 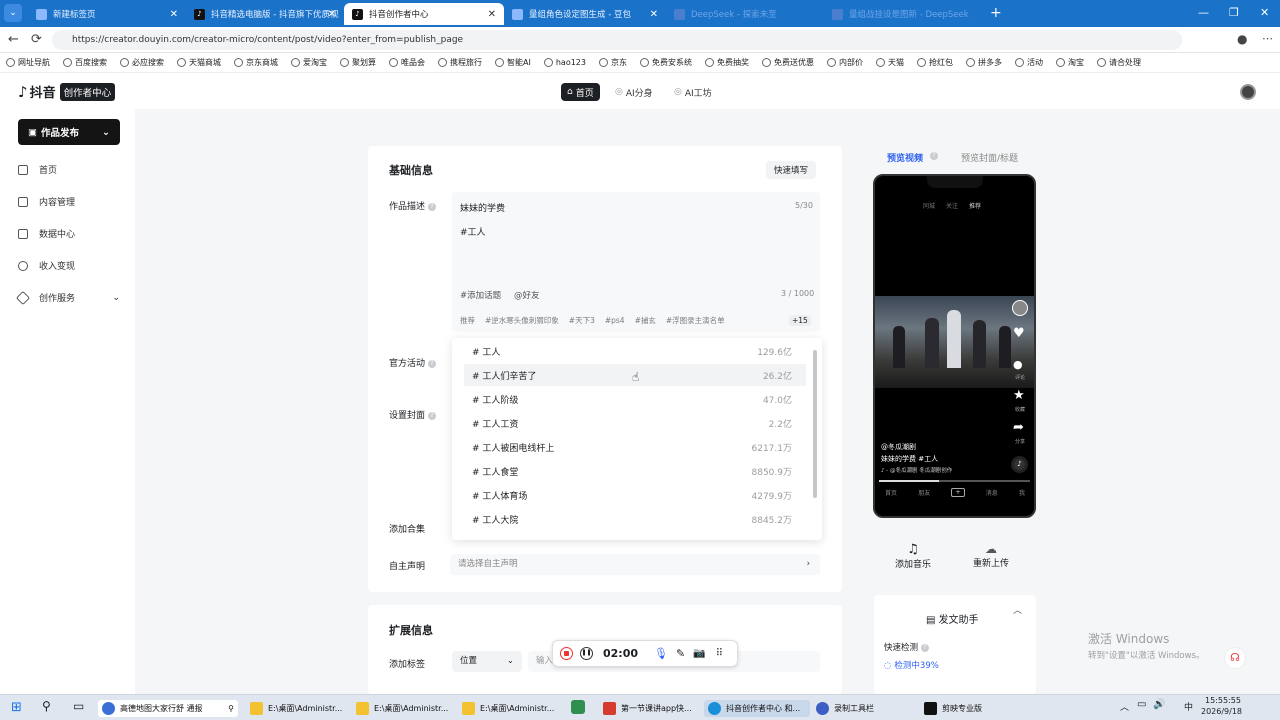 What do you see at coordinates (719, 653) in the screenshot?
I see `drag-handle-icon: ⠿` at bounding box center [719, 653].